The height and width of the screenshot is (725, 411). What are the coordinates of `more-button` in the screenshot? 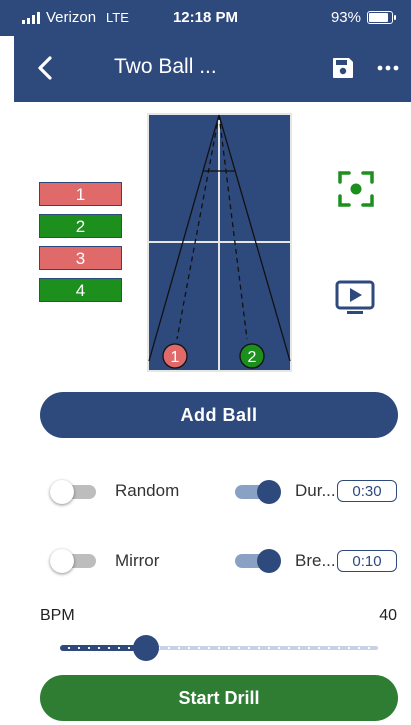 It's located at (388, 68).